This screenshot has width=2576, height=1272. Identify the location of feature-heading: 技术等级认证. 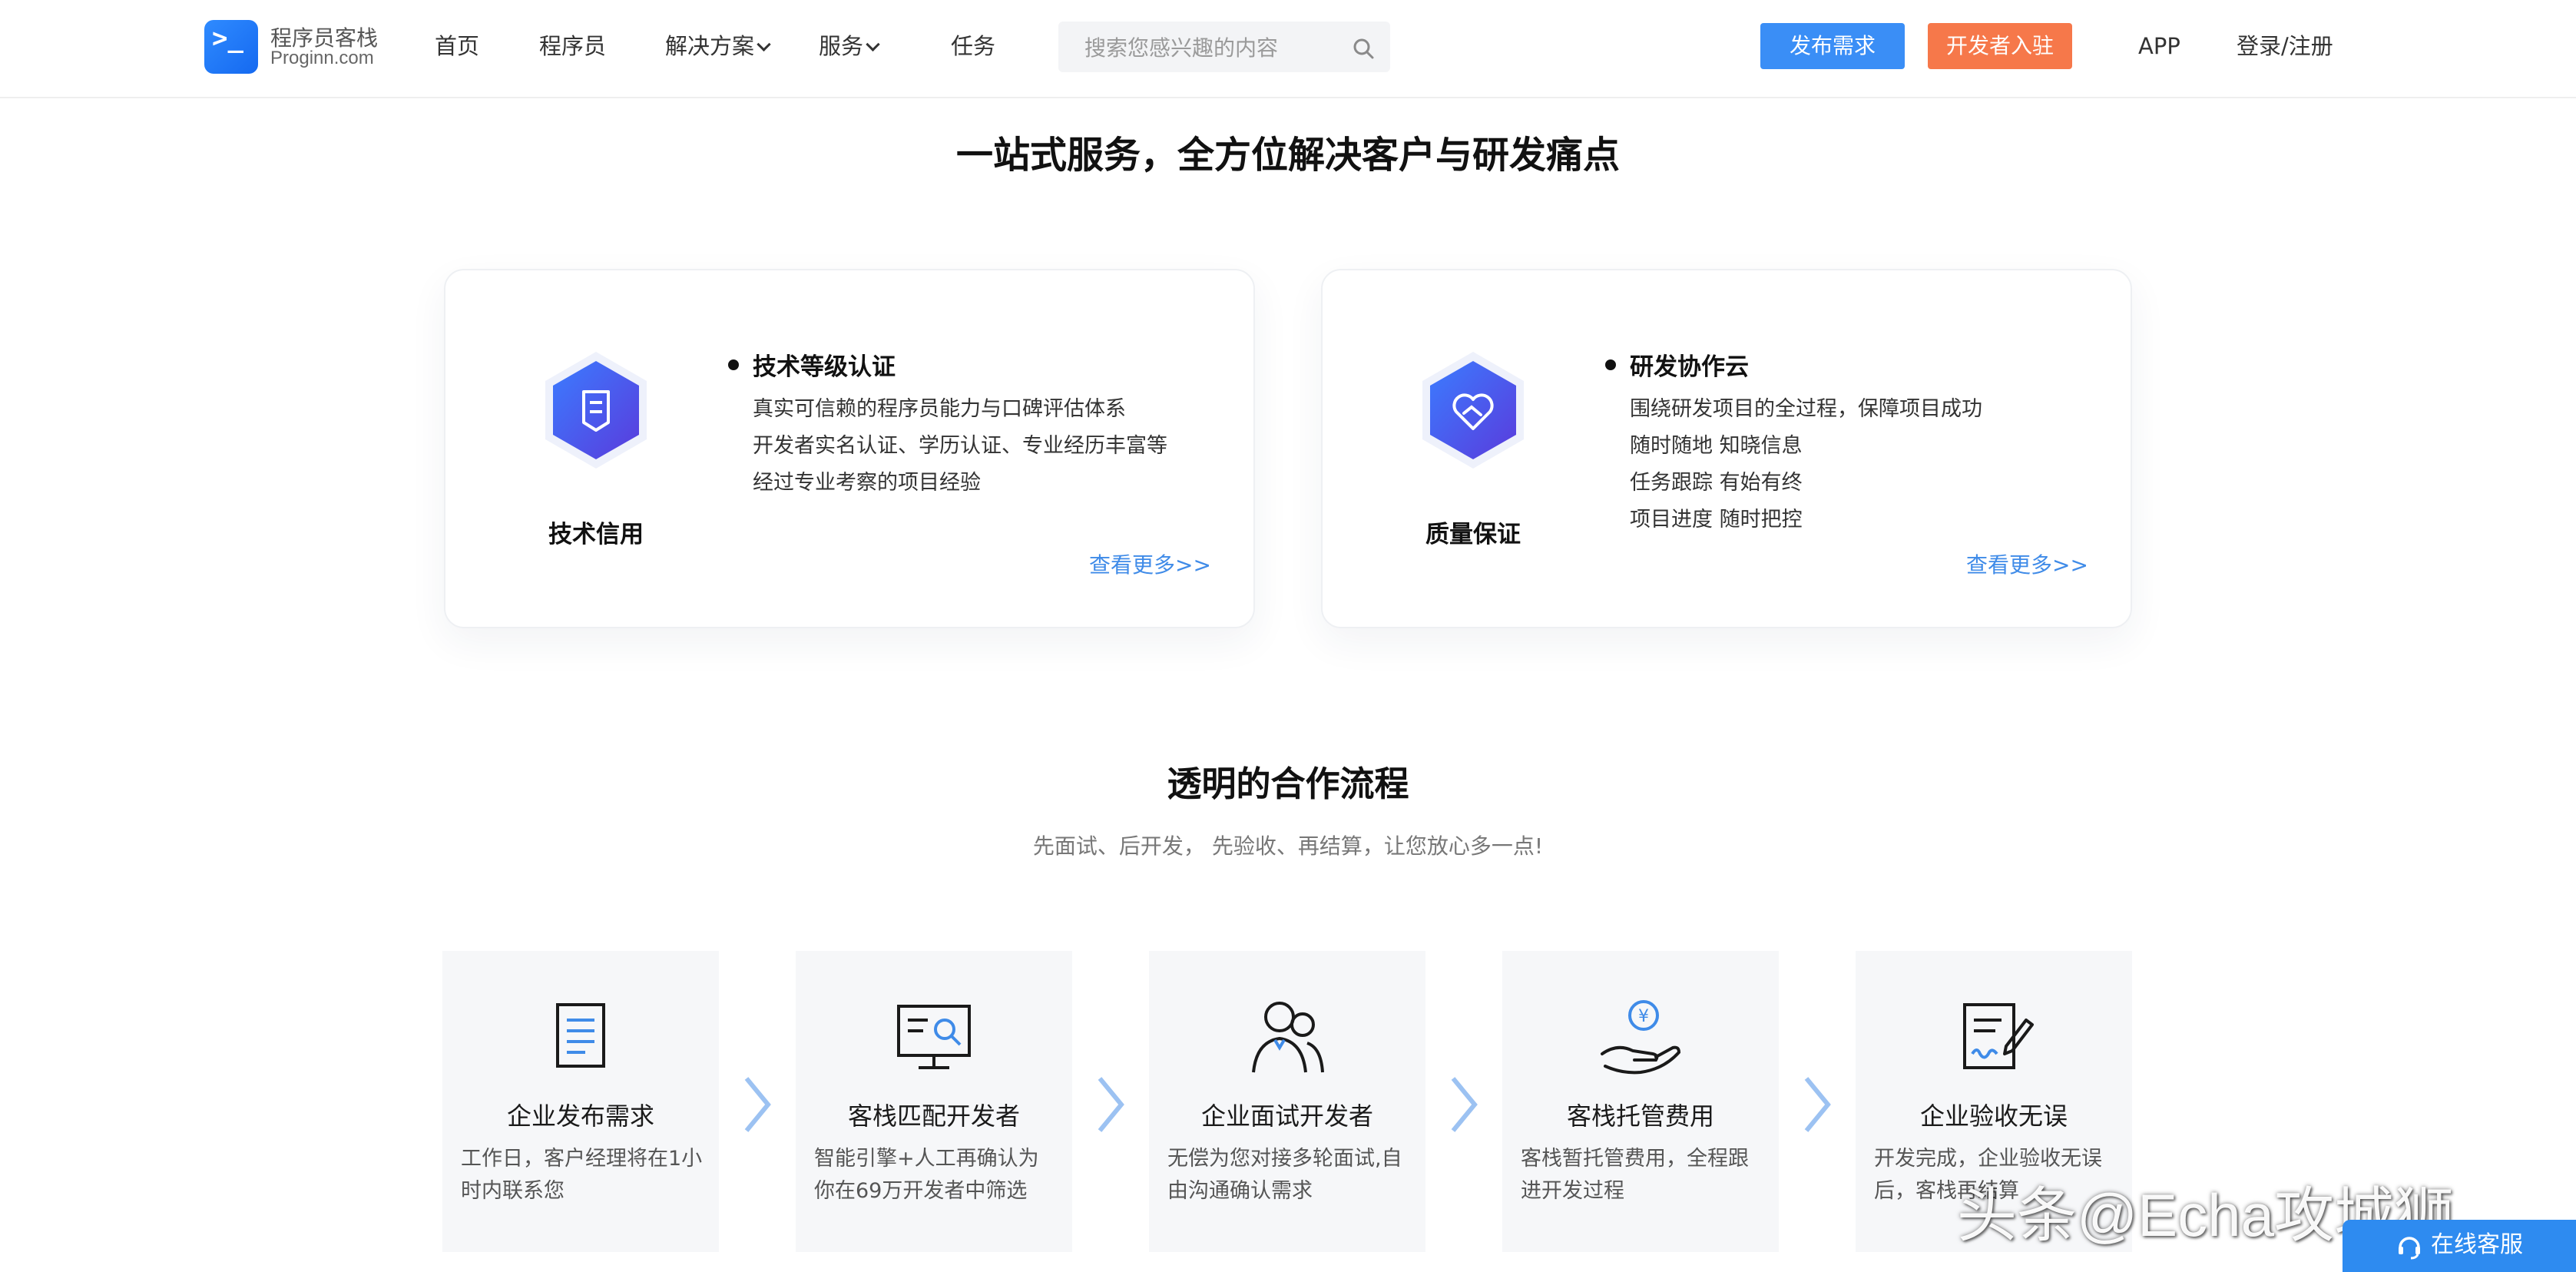
(825, 367).